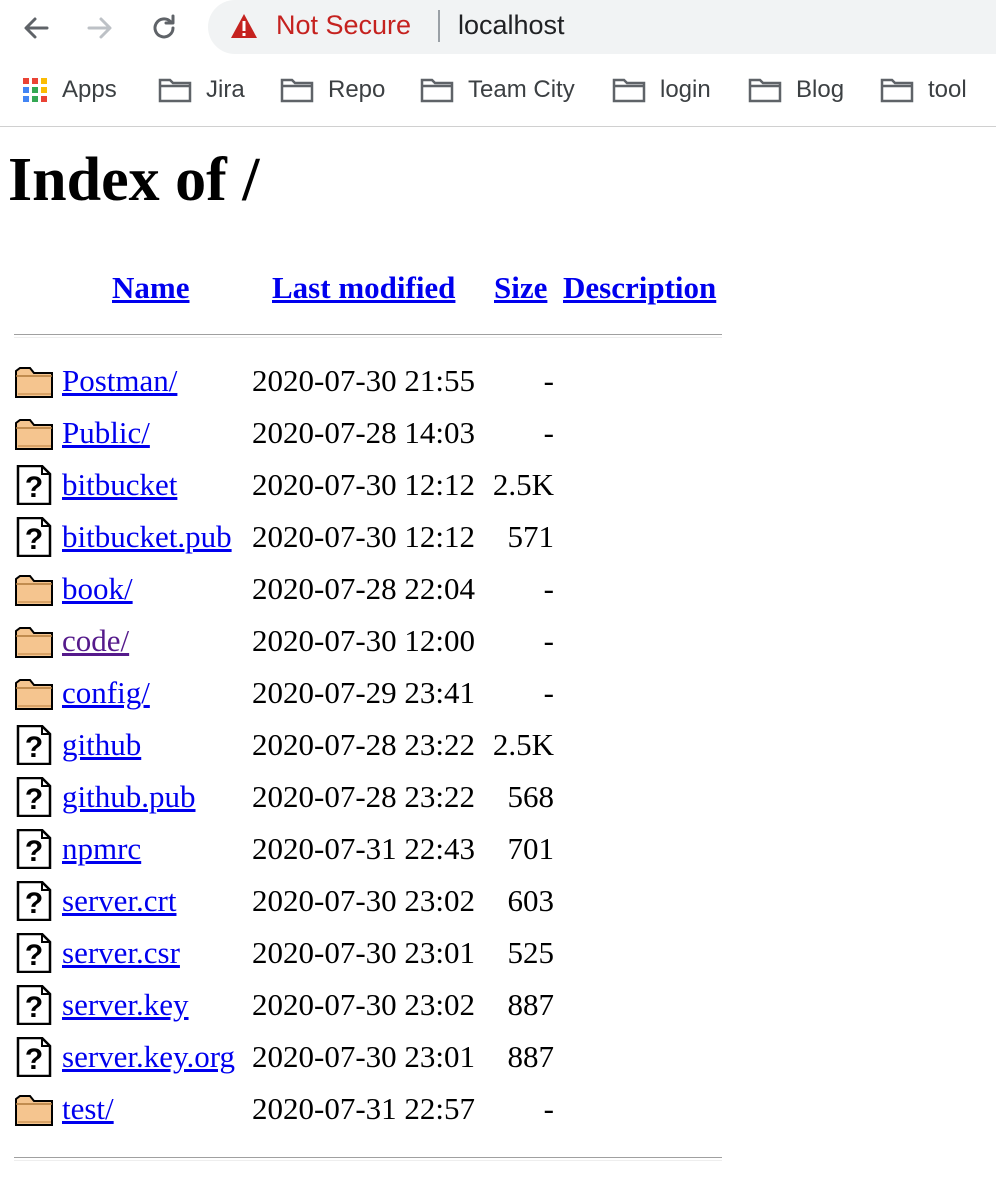 The width and height of the screenshot is (996, 1196). What do you see at coordinates (685, 89) in the screenshot?
I see `bookmark-label: login` at bounding box center [685, 89].